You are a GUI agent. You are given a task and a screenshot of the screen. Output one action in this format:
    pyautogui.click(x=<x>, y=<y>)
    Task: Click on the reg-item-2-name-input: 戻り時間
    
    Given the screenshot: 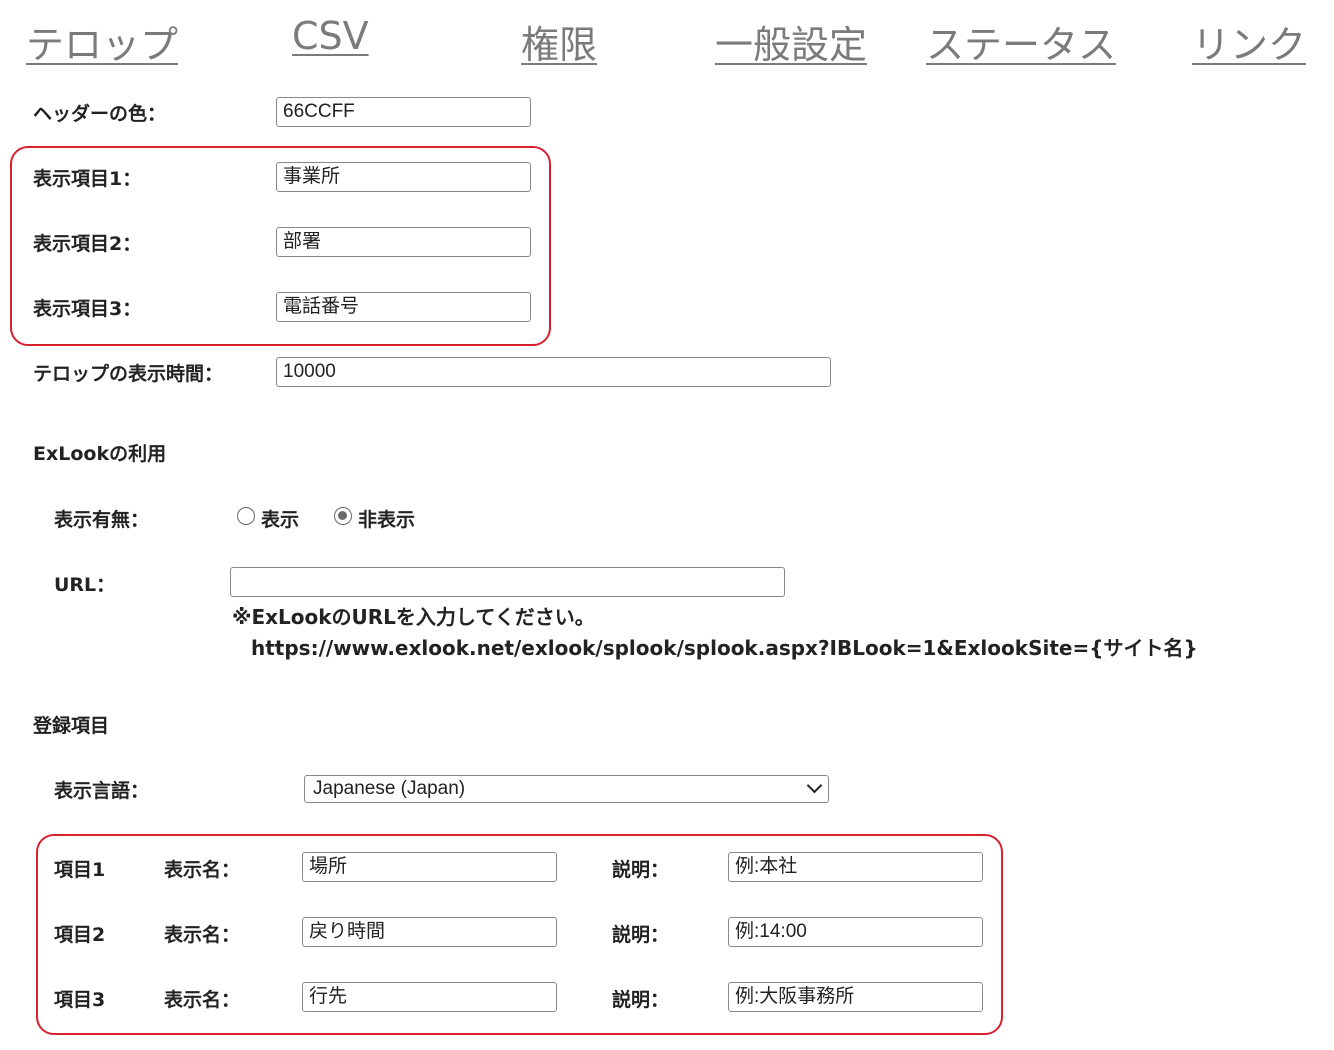 What is the action you would take?
    pyautogui.click(x=429, y=932)
    